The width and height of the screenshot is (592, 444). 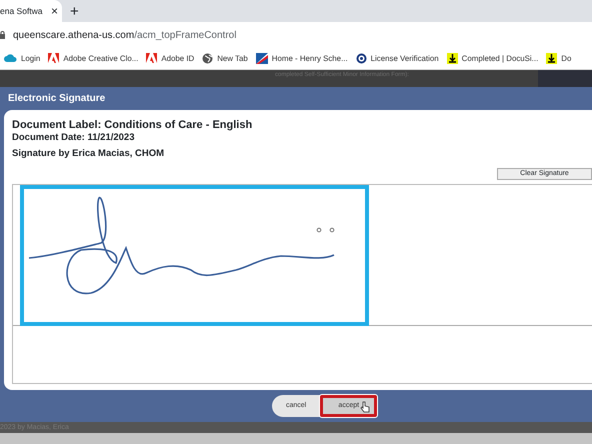 What do you see at coordinates (361, 58) in the screenshot?
I see `seal-icon` at bounding box center [361, 58].